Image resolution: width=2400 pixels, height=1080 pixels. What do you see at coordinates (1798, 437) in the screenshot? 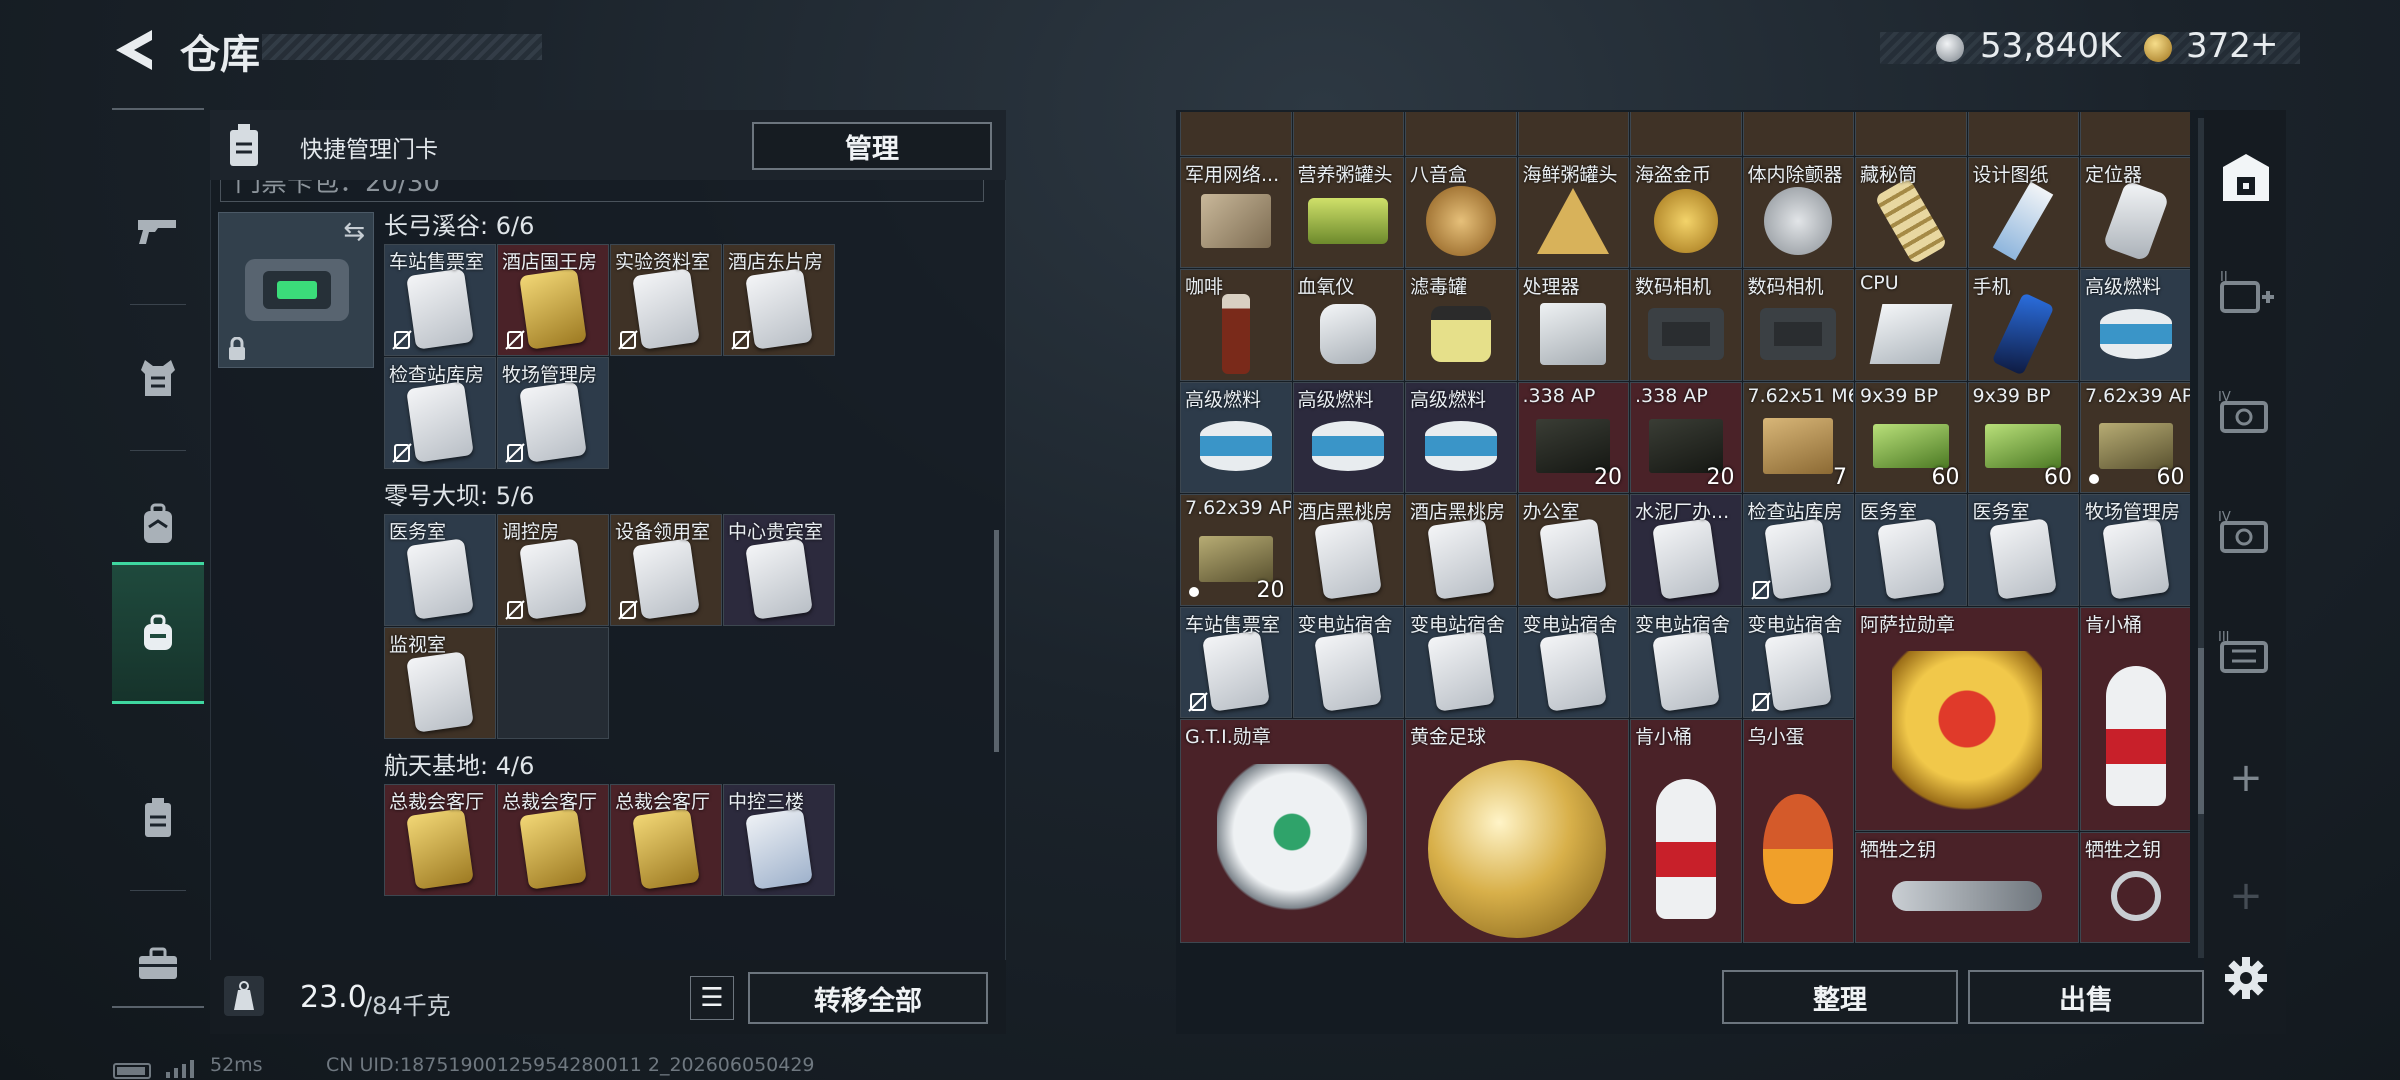
I see `inventory-item: 7.62x51 M6... 7` at bounding box center [1798, 437].